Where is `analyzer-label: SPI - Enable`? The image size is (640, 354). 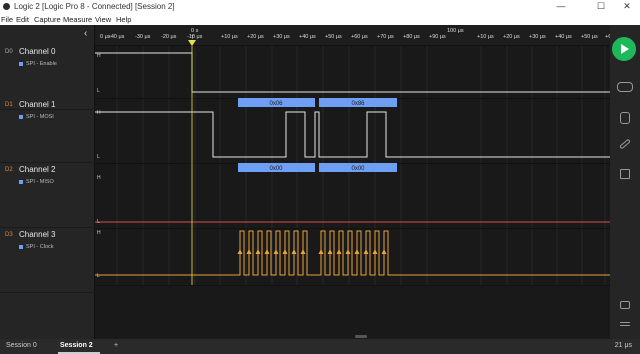 analyzer-label: SPI - Enable is located at coordinates (38, 64).